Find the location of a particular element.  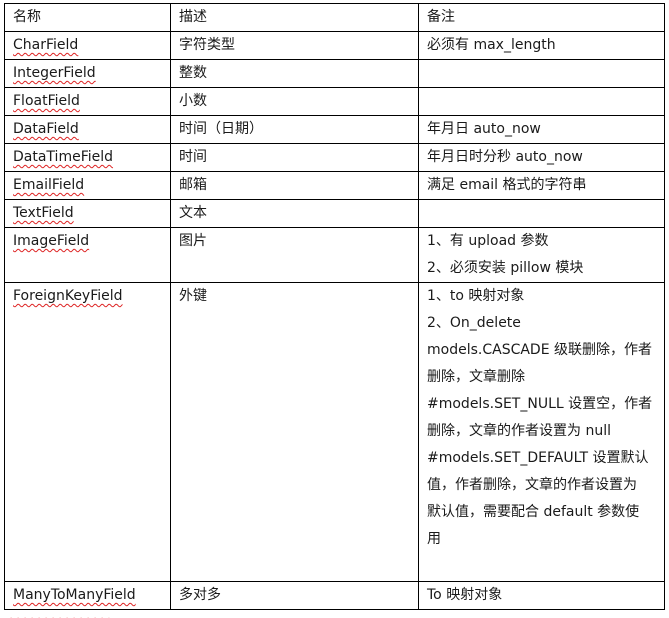

field-description: 时间（日期） is located at coordinates (294, 129).